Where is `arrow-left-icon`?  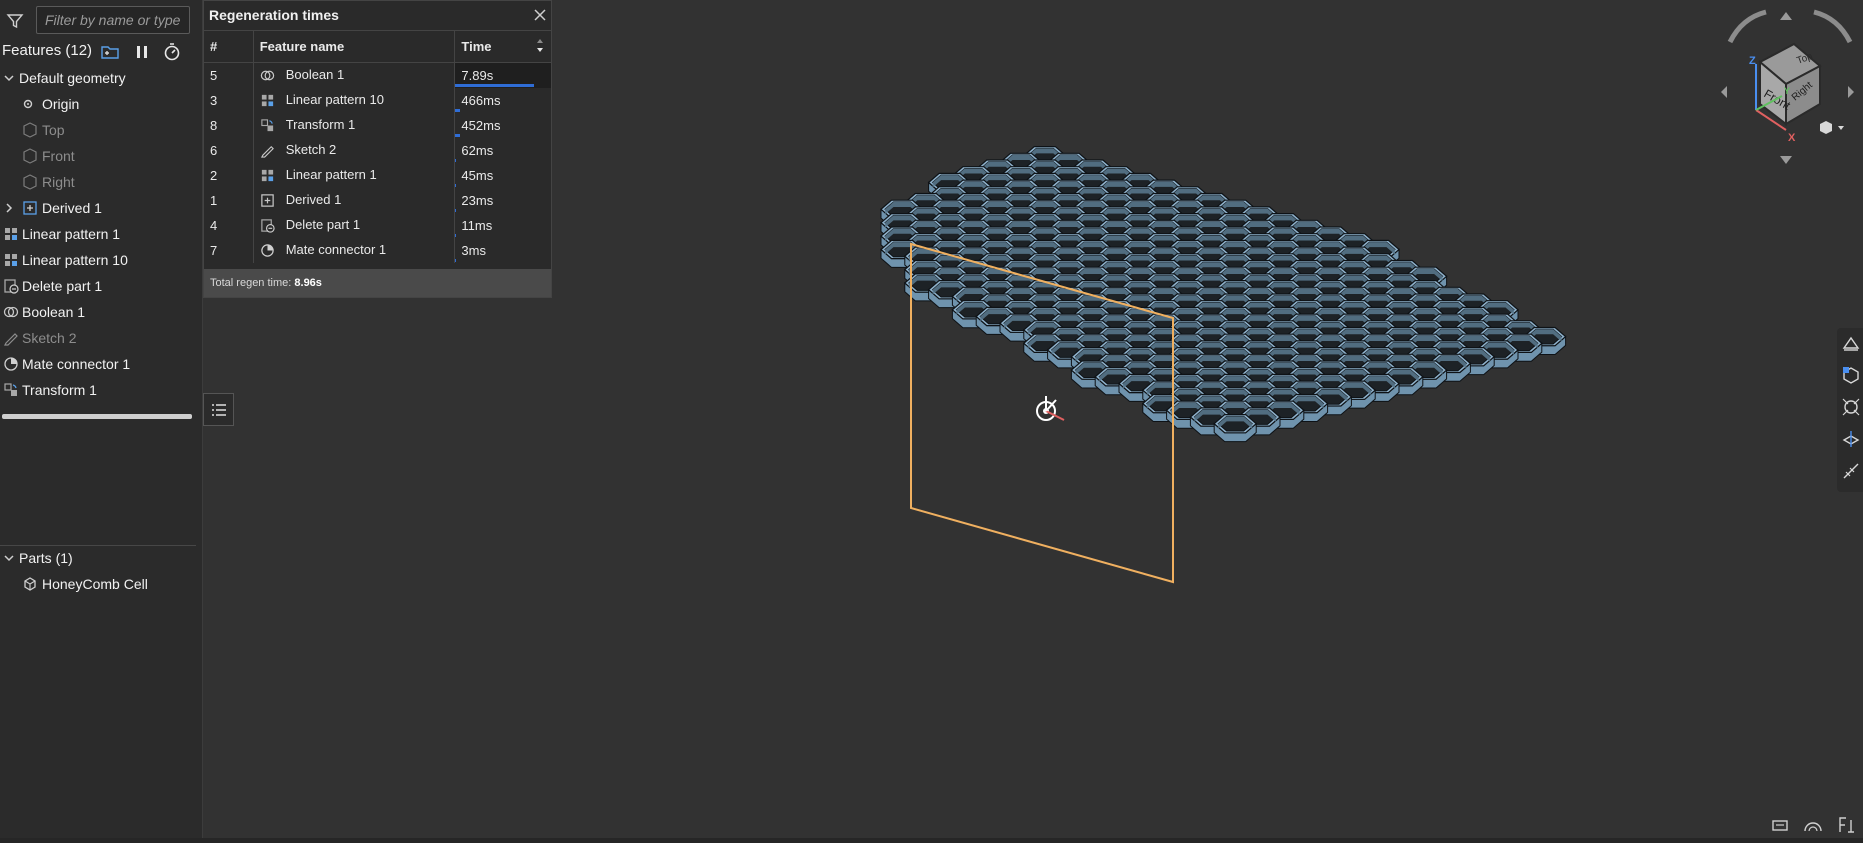
arrow-left-icon is located at coordinates (1724, 92).